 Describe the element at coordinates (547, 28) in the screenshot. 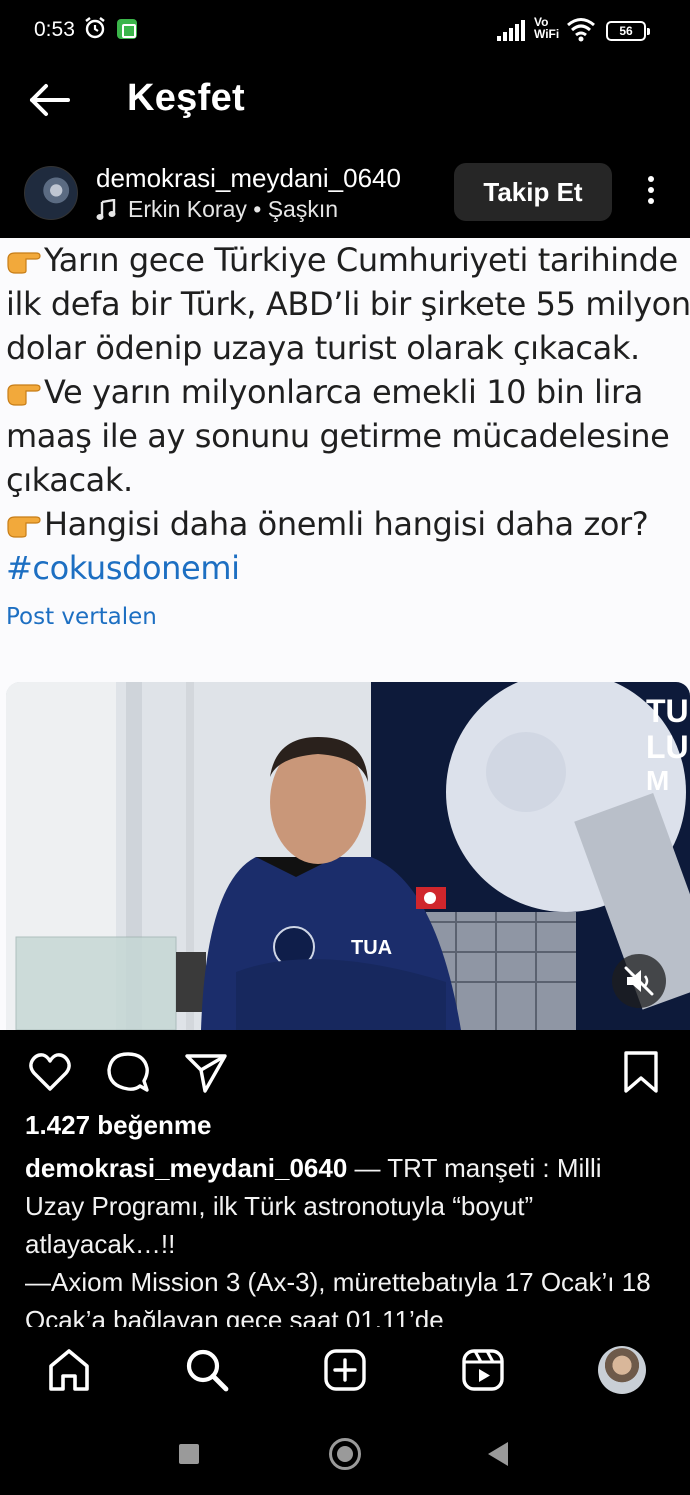

I see `vowifi-indicator: Vo WiFi` at that location.